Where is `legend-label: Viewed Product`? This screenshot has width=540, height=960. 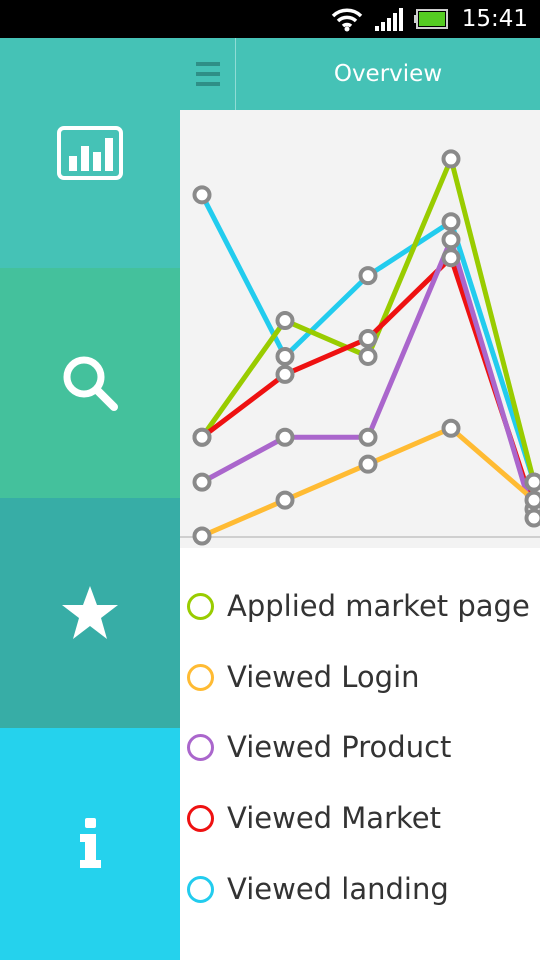 legend-label: Viewed Product is located at coordinates (339, 747).